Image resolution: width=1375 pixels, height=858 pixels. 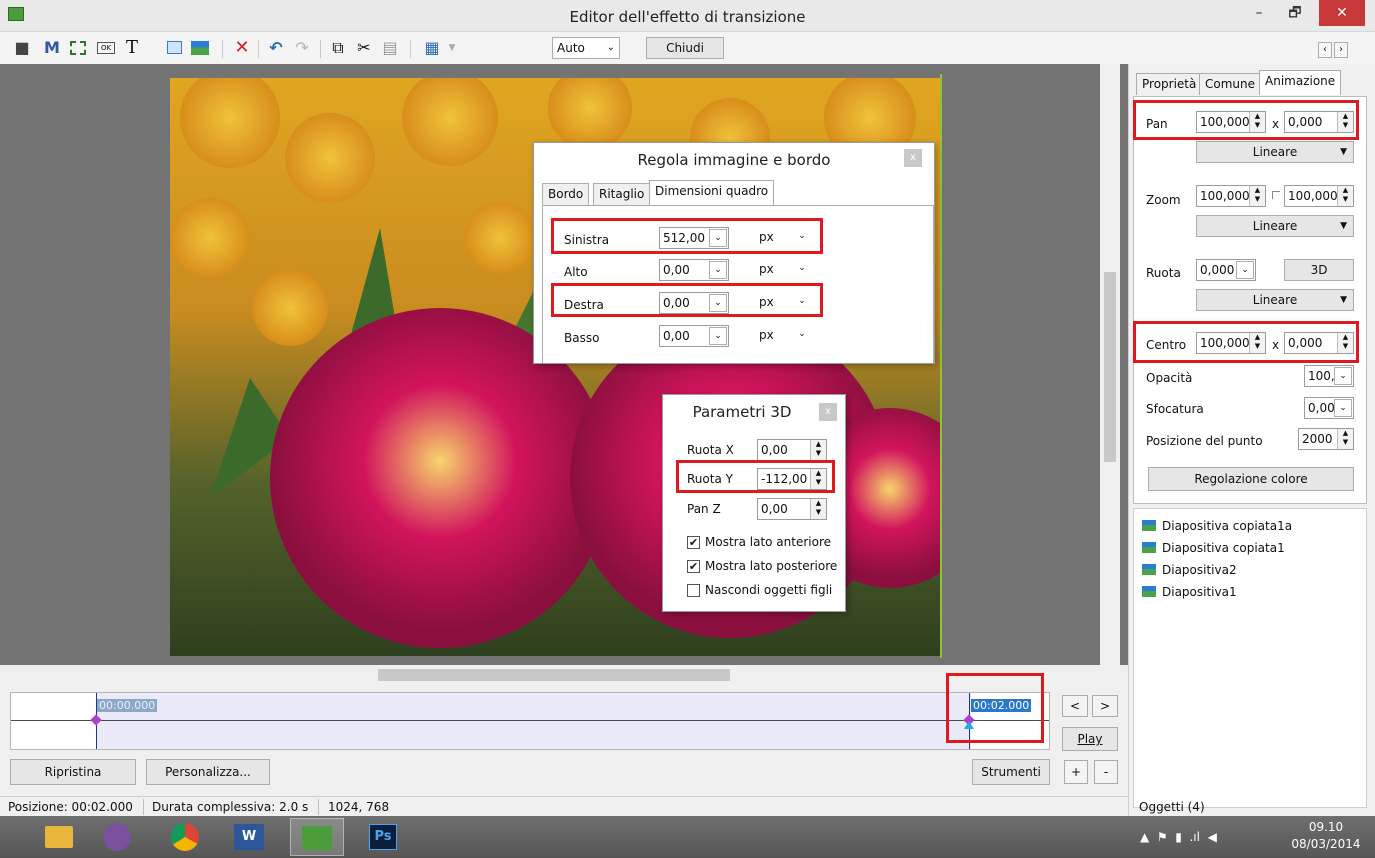 I want to click on grid-dropdown-icon: ▼, so click(x=452, y=48).